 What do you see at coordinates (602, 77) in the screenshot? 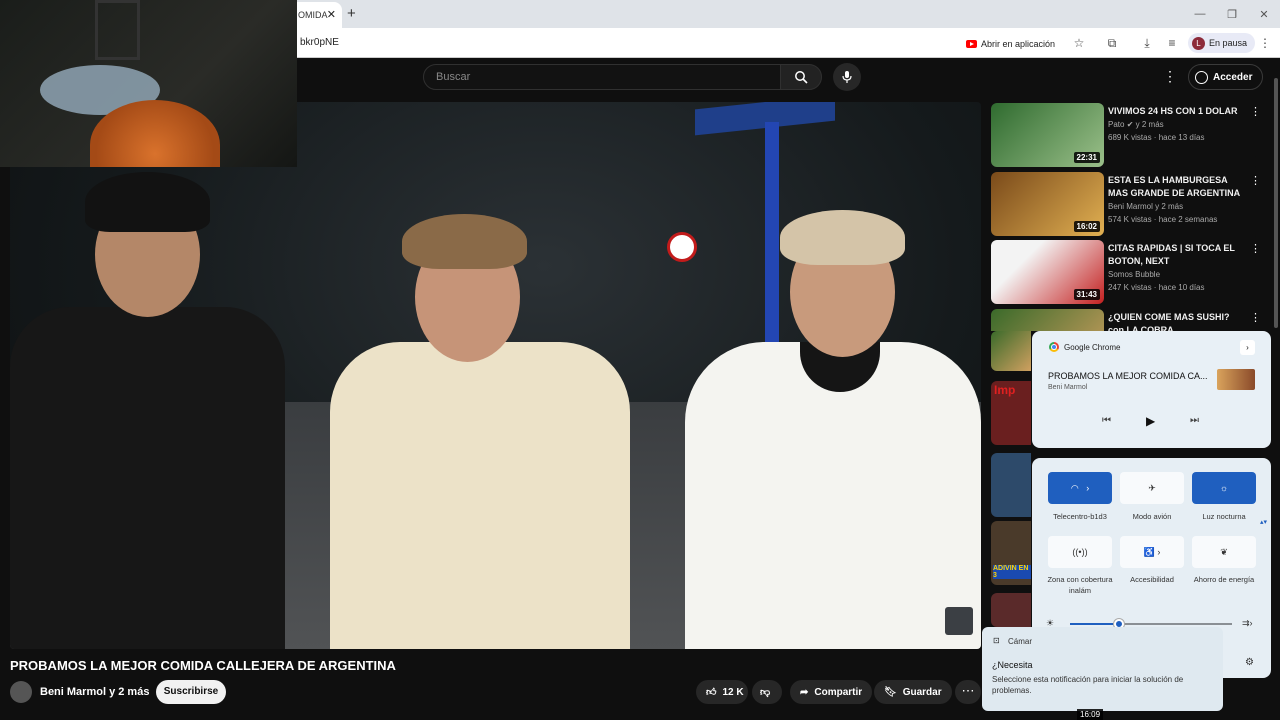
I see `search-input: Buscar` at bounding box center [602, 77].